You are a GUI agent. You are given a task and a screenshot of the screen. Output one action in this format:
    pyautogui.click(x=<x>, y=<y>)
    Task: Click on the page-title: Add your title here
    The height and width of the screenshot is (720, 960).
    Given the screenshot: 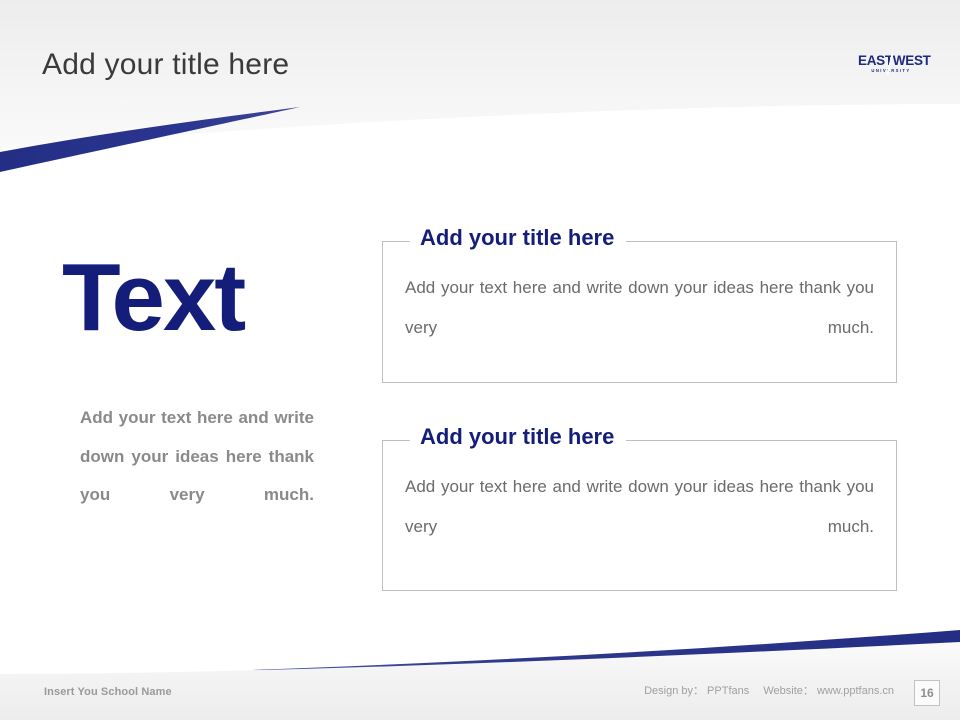 What is the action you would take?
    pyautogui.click(x=166, y=64)
    